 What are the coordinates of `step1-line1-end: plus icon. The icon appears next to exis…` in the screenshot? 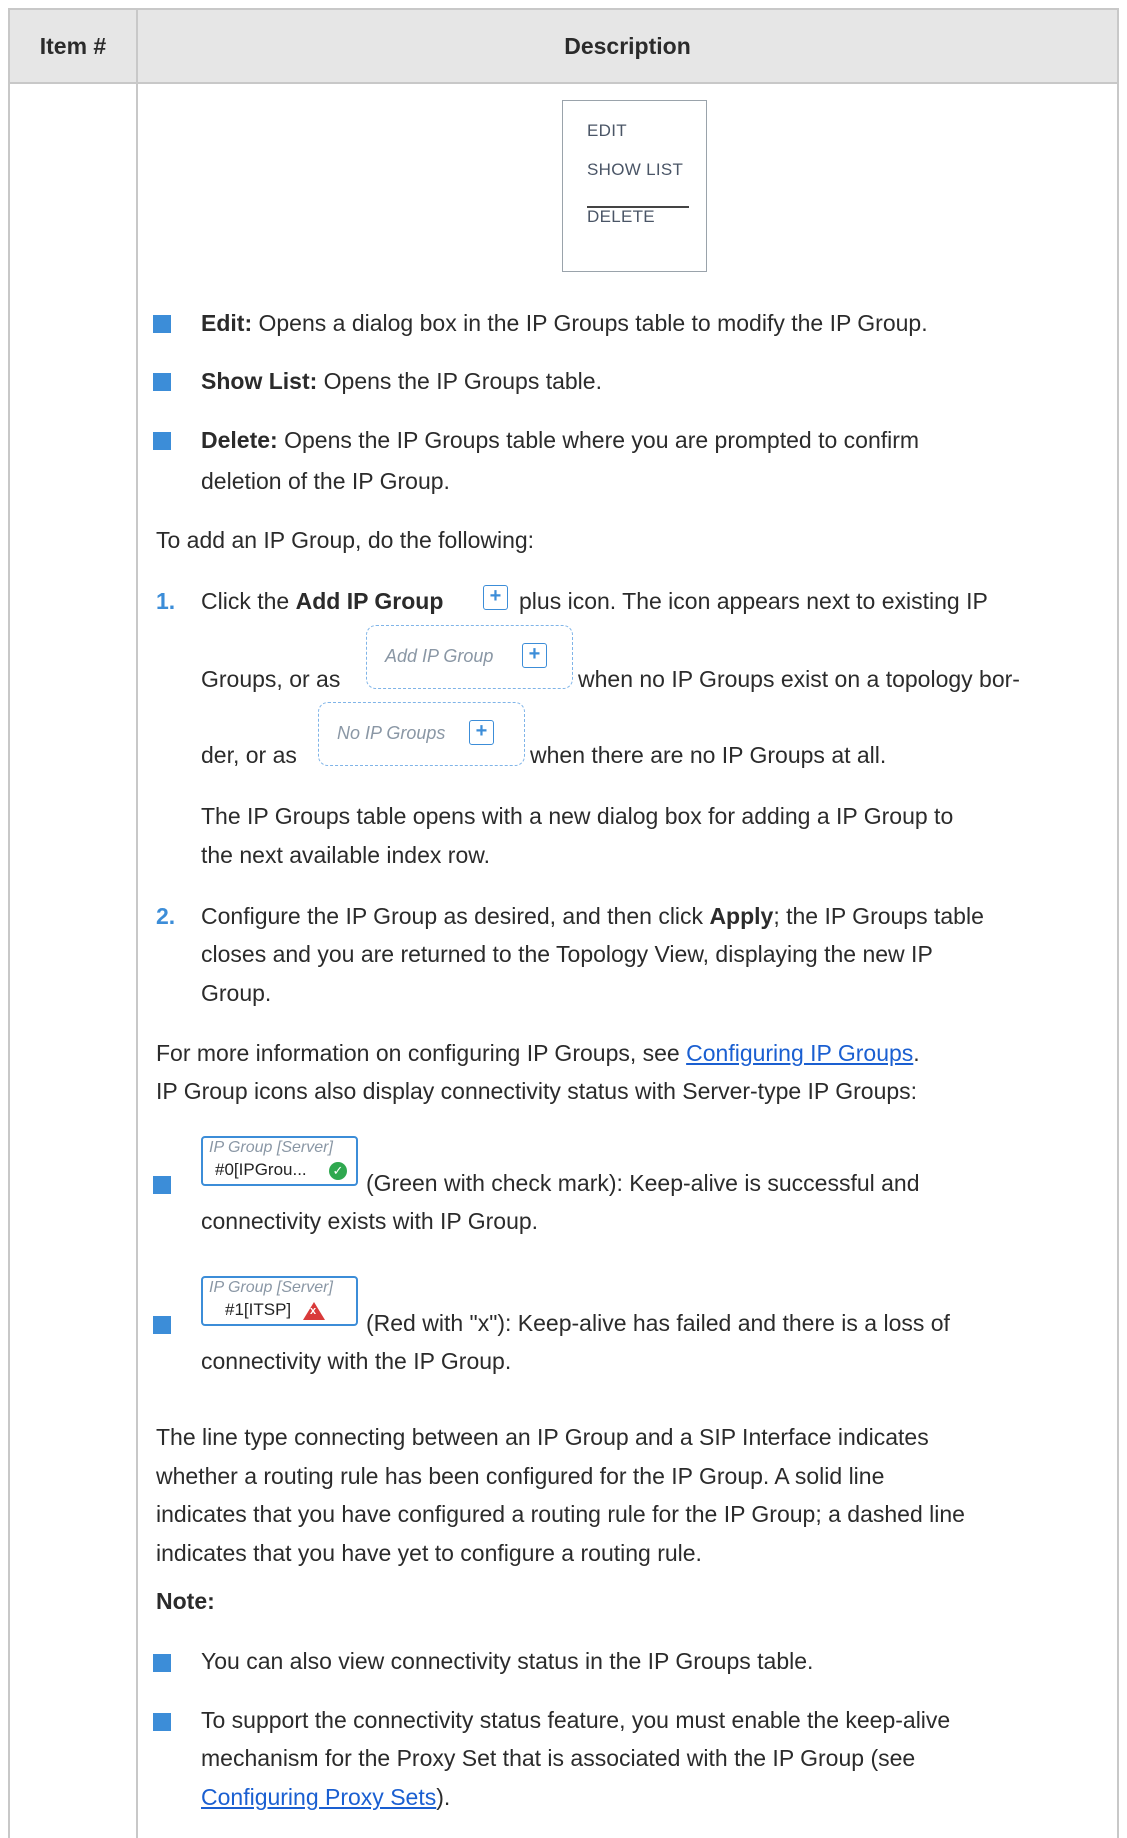 It's located at (753, 601).